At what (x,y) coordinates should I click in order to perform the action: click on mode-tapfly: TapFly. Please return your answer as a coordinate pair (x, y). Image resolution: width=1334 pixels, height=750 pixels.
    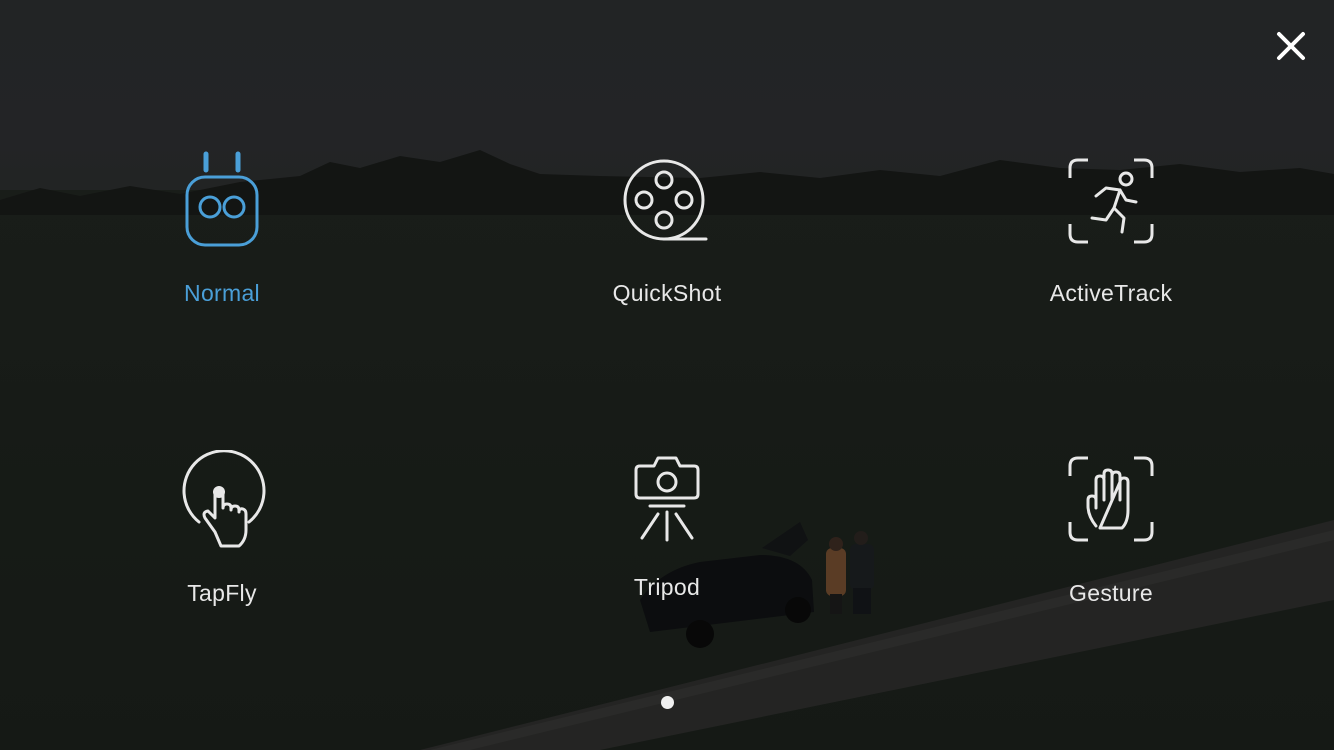
    Looking at the image, I should click on (222, 528).